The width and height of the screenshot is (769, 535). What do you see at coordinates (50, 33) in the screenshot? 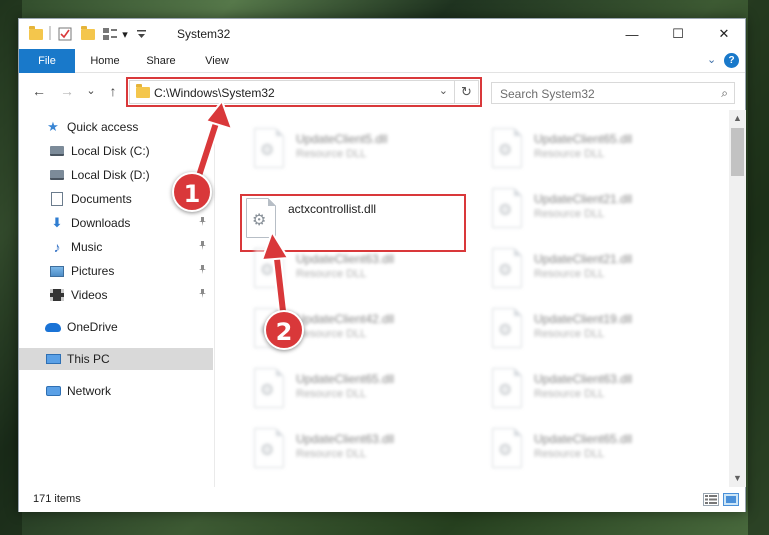
I see `toolbar-divider` at bounding box center [50, 33].